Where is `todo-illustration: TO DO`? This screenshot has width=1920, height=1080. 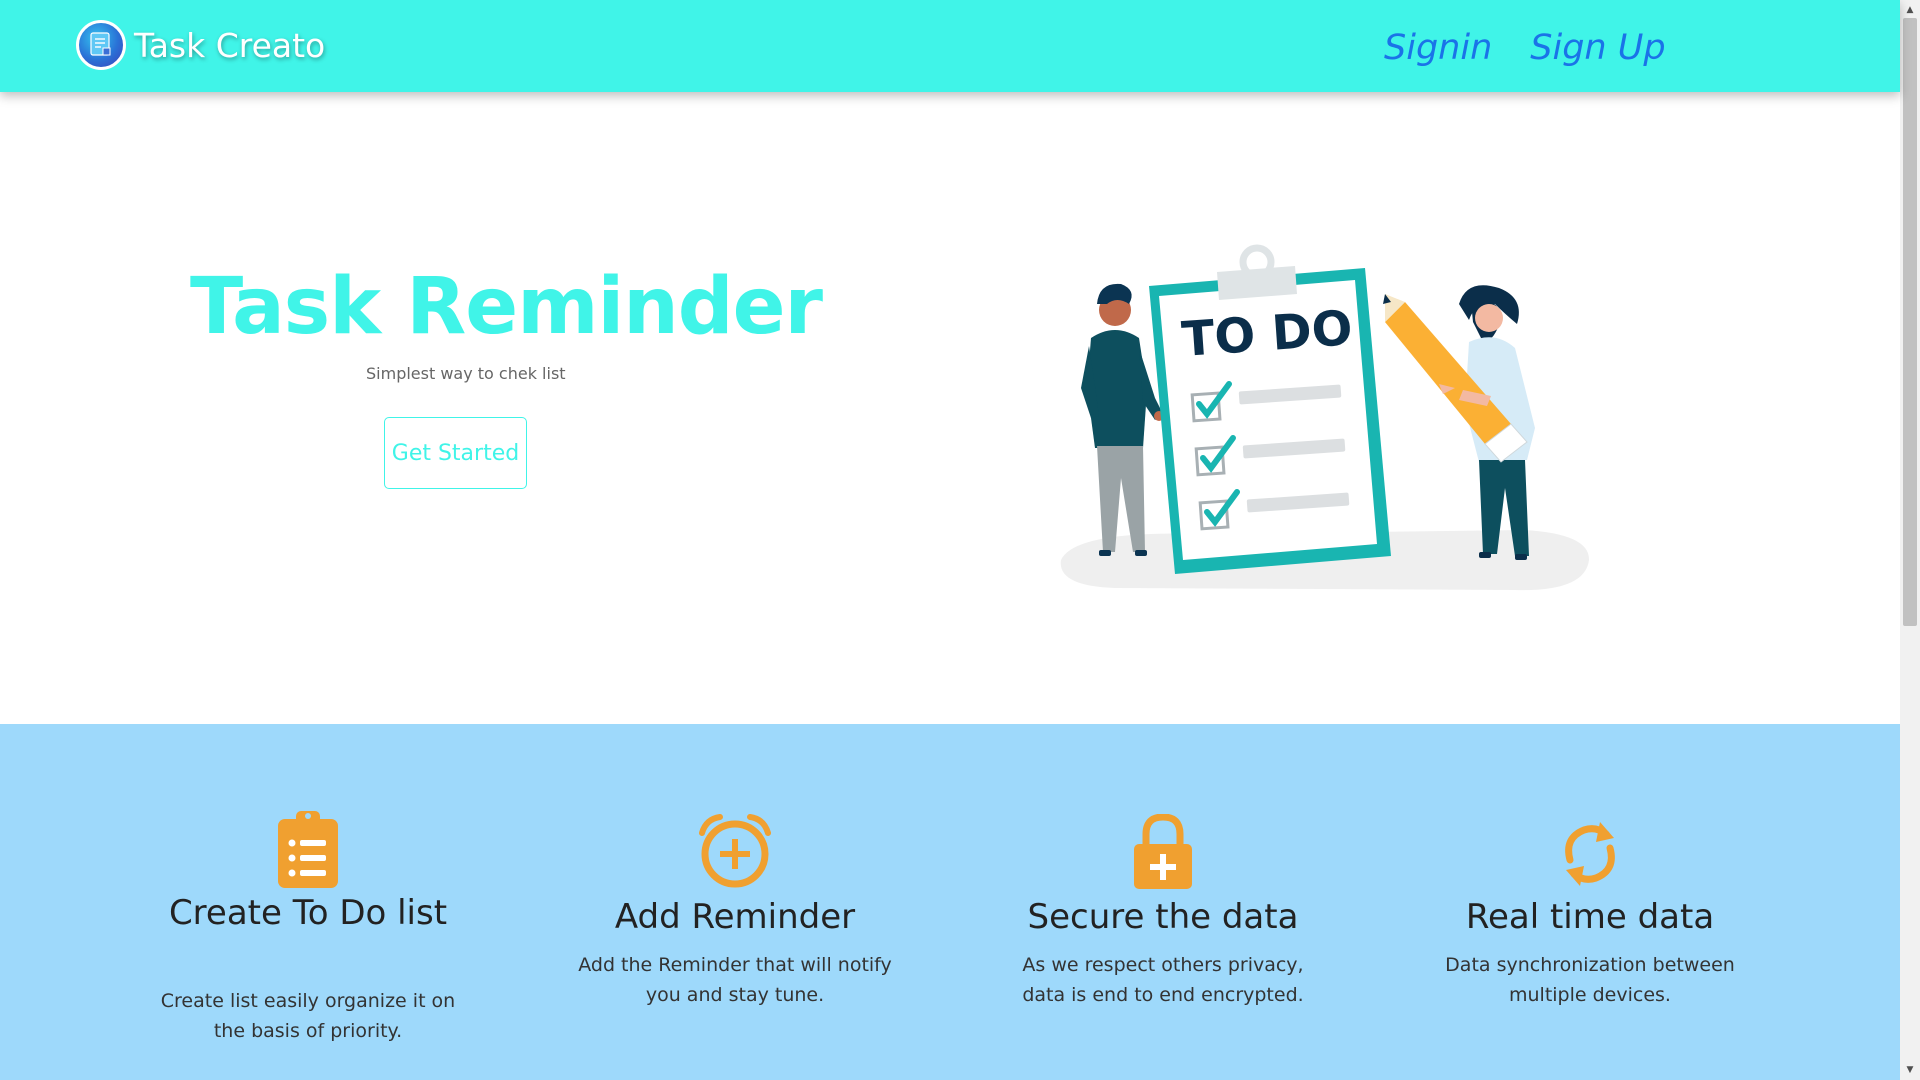
todo-illustration: TO DO is located at coordinates (1325, 419).